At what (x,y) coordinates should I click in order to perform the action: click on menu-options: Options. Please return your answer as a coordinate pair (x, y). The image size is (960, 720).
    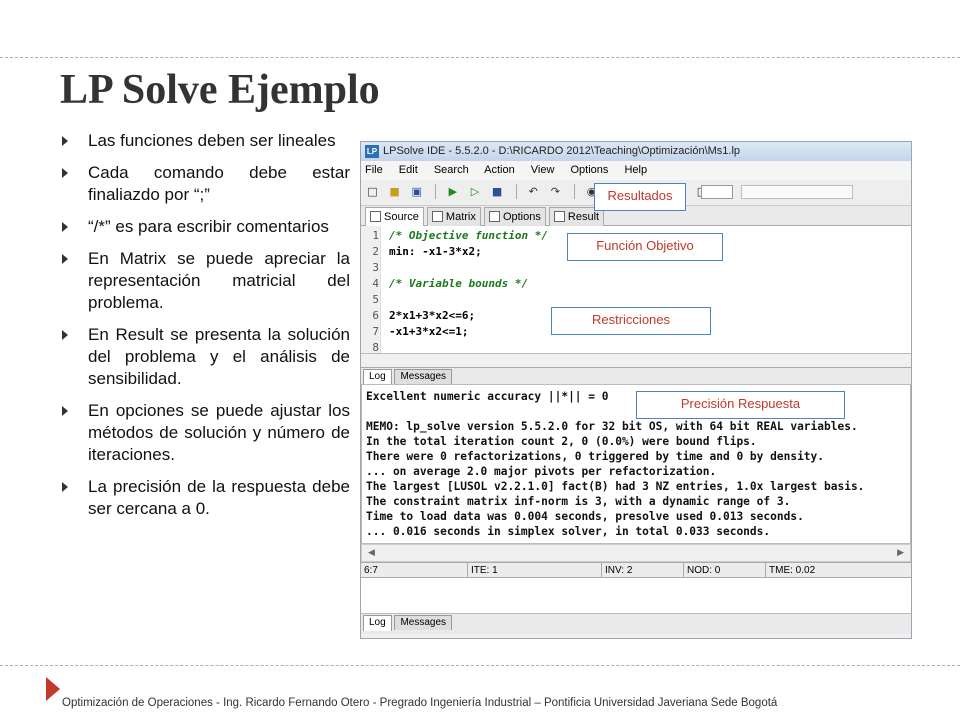
    Looking at the image, I should click on (590, 170).